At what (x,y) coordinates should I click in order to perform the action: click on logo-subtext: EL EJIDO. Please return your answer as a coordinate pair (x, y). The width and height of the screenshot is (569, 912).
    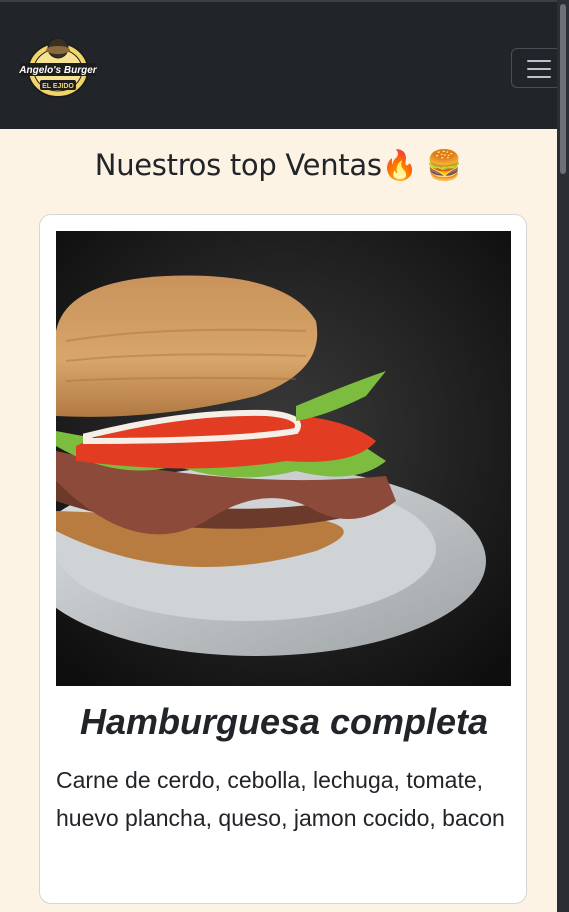
    Looking at the image, I should click on (58, 86).